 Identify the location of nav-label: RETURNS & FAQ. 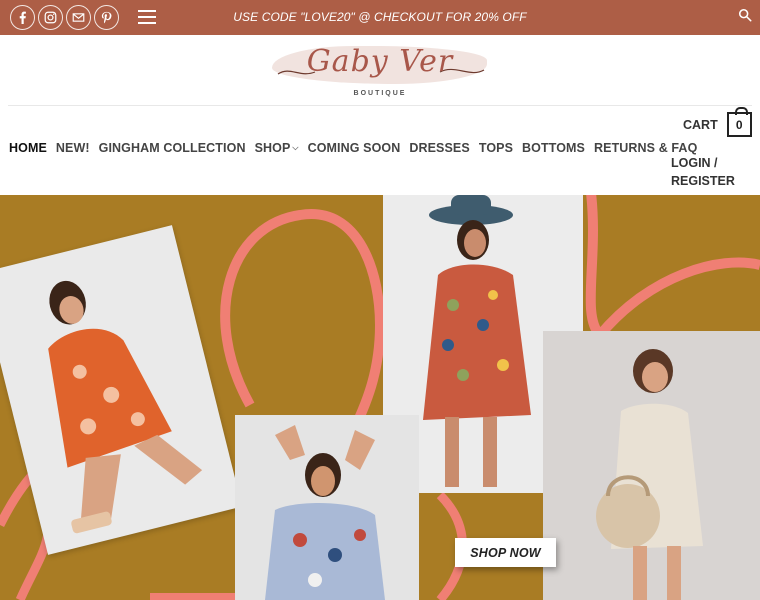
(646, 148).